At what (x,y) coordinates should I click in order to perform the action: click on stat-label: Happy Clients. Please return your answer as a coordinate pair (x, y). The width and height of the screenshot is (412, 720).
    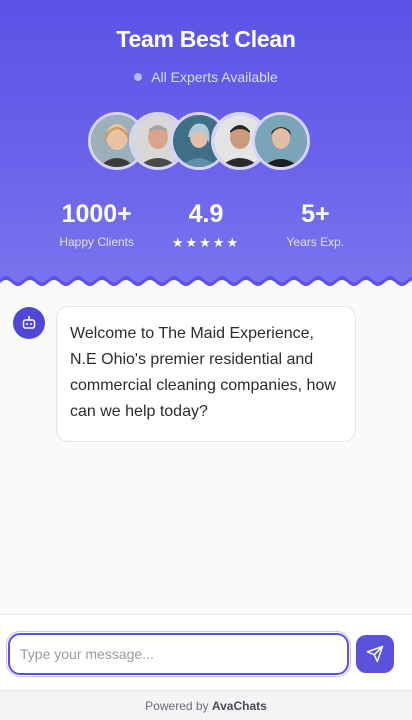
    Looking at the image, I should click on (97, 242).